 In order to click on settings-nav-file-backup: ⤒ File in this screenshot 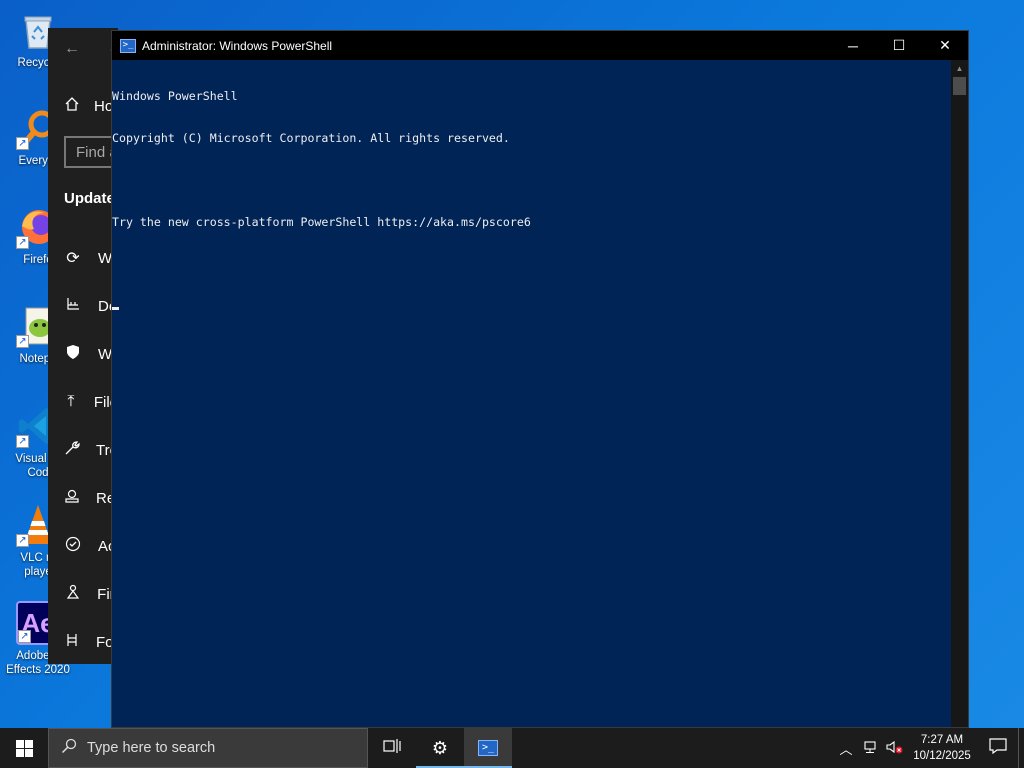, I will do `click(83, 402)`.